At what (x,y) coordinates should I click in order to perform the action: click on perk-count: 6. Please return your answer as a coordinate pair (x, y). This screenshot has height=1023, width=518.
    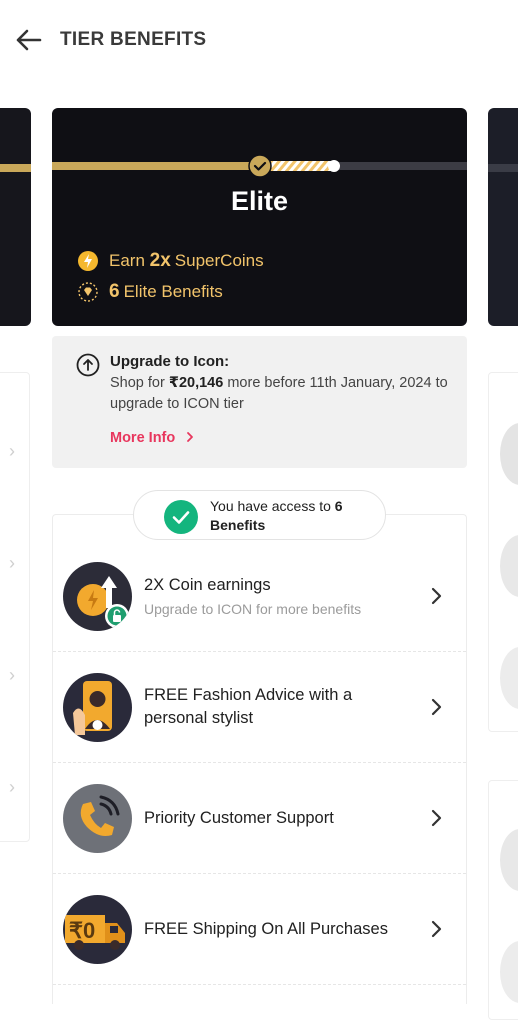
    Looking at the image, I should click on (114, 291).